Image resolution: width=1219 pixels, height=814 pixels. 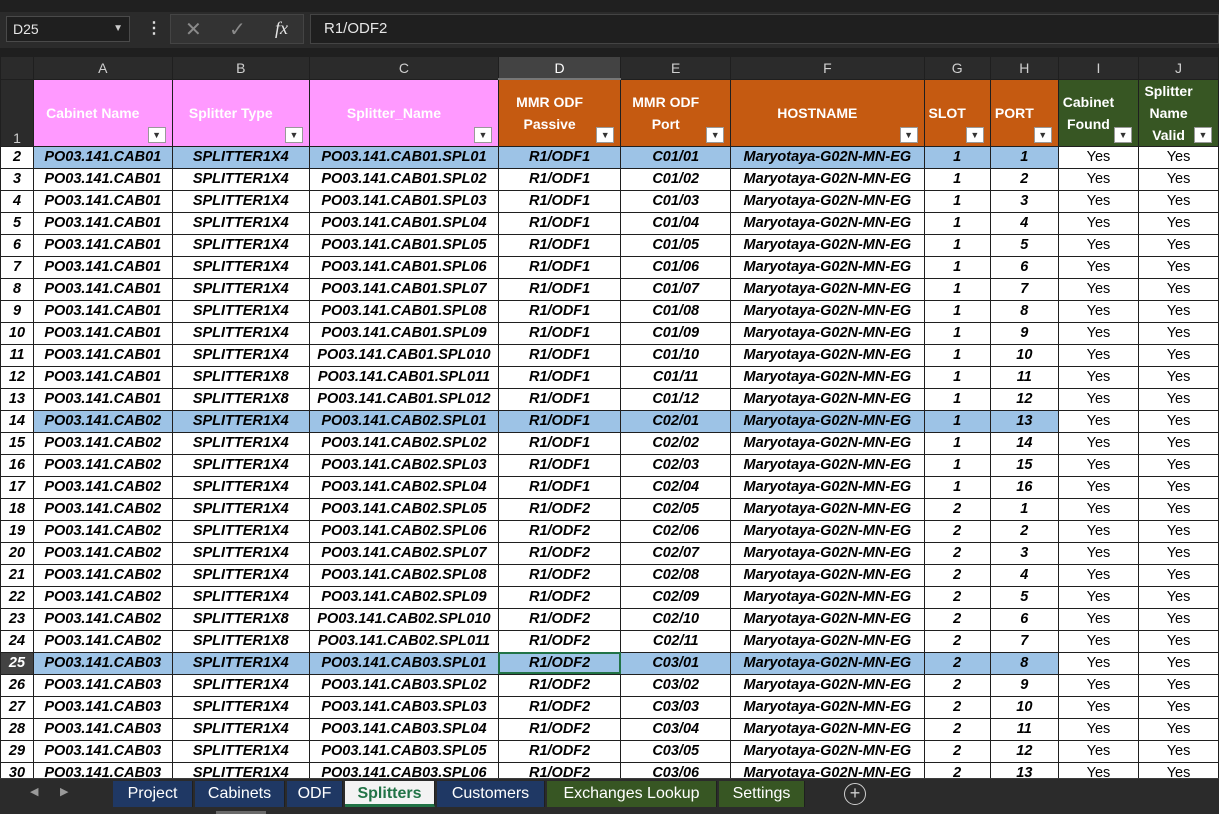 What do you see at coordinates (676, 267) in the screenshot?
I see `table-cell: C01/06` at bounding box center [676, 267].